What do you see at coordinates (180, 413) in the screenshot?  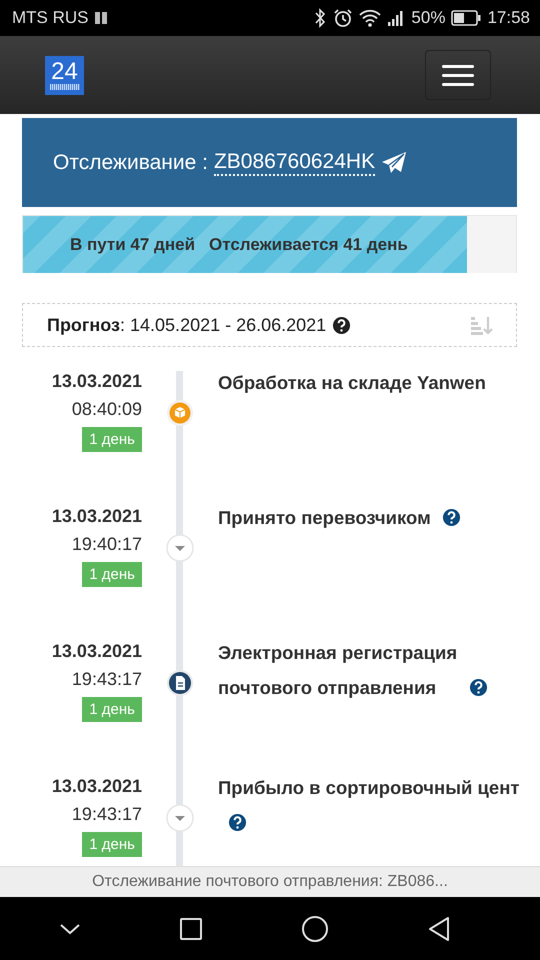 I see `box-icon` at bounding box center [180, 413].